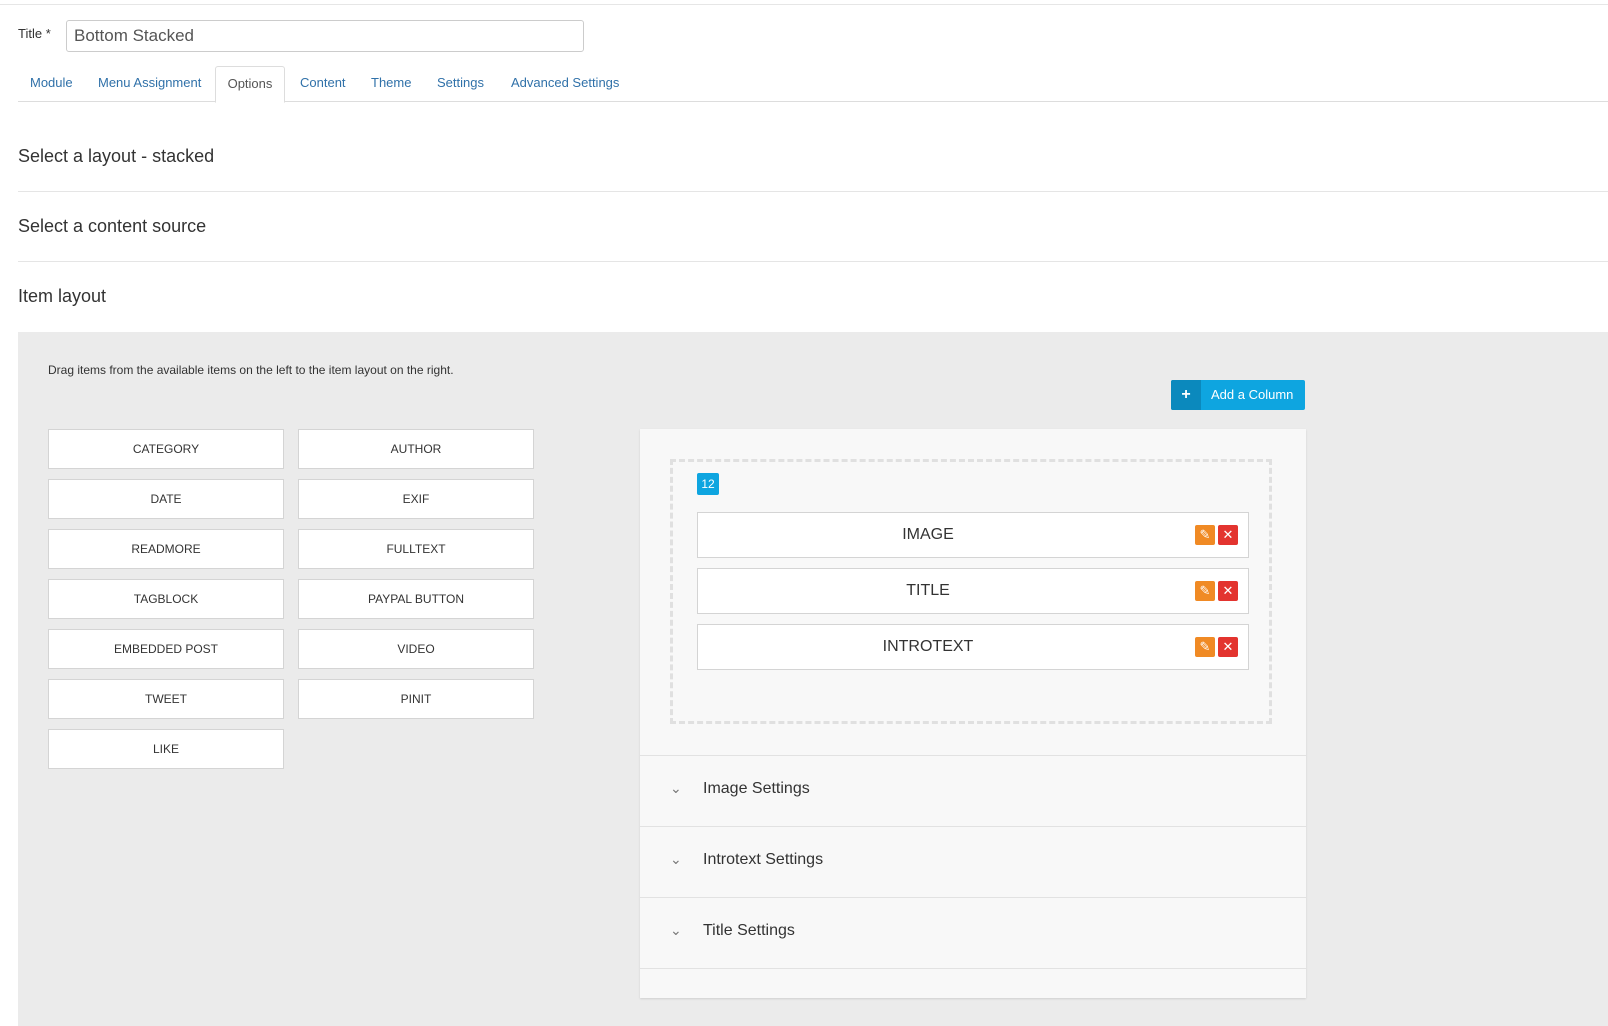  What do you see at coordinates (928, 646) in the screenshot?
I see `layout-item-label: INTROTEXT` at bounding box center [928, 646].